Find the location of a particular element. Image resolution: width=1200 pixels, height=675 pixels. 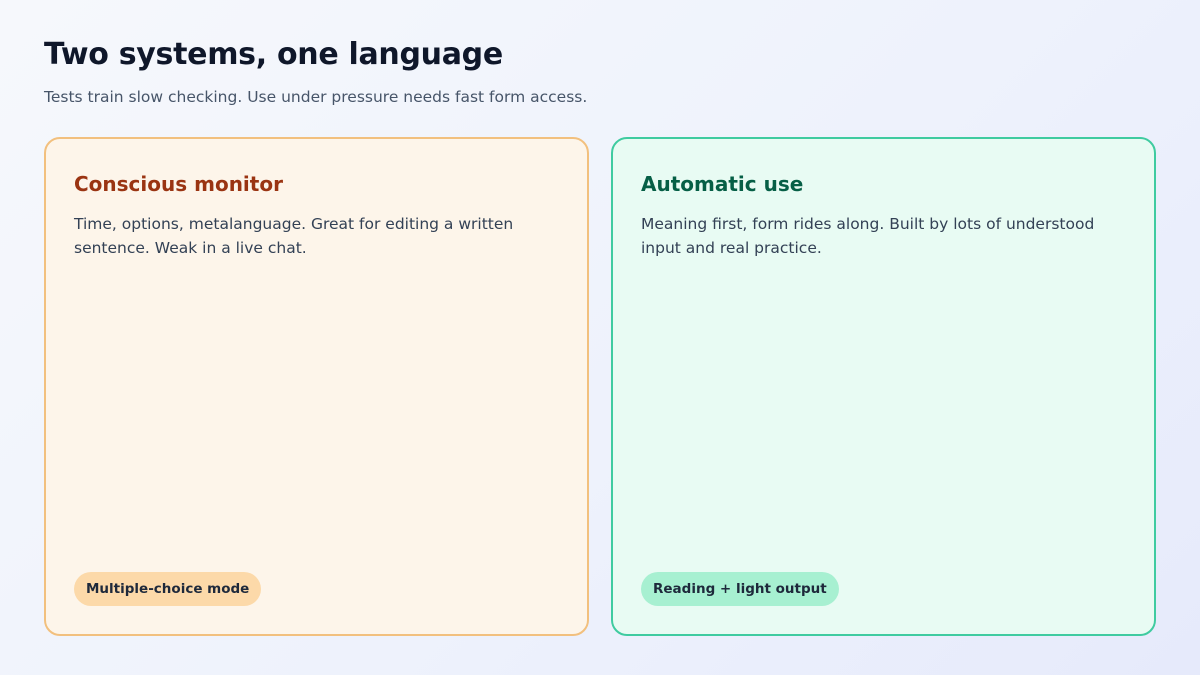

card-badge: Multiple-choice mode is located at coordinates (168, 589).